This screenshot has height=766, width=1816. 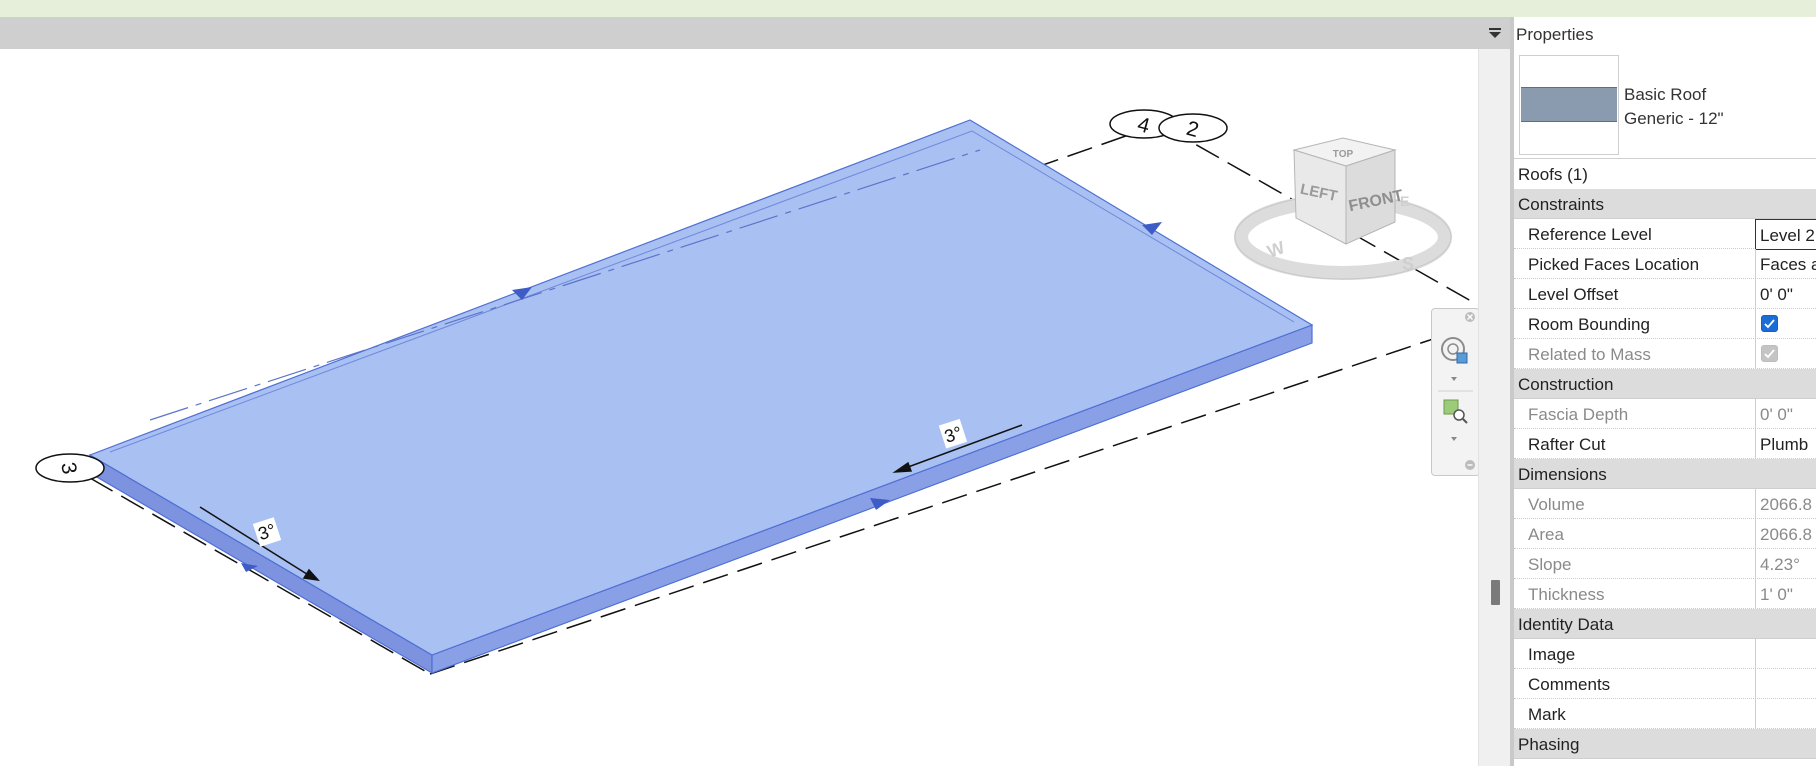 I want to click on prop-comments: Comments, so click(x=1665, y=684).